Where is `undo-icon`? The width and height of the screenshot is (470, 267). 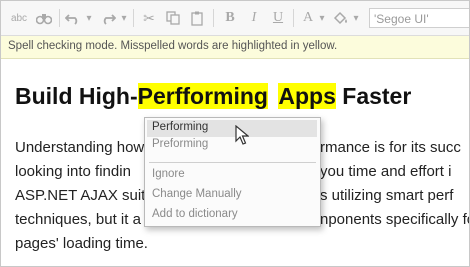
undo-icon is located at coordinates (71, 19).